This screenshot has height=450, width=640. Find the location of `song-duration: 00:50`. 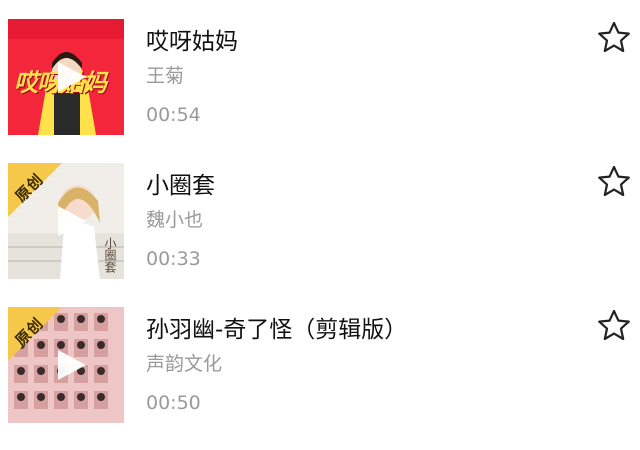

song-duration: 00:50 is located at coordinates (173, 403).